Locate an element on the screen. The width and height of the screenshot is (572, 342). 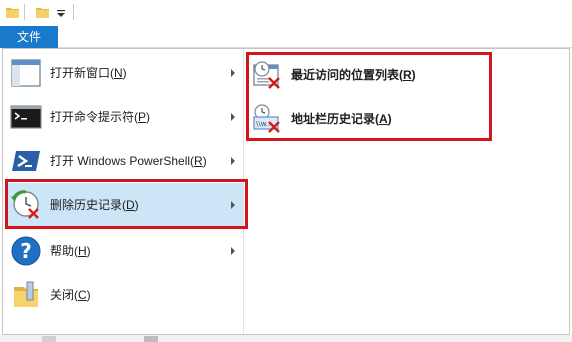
window-icon is located at coordinates (26, 73).